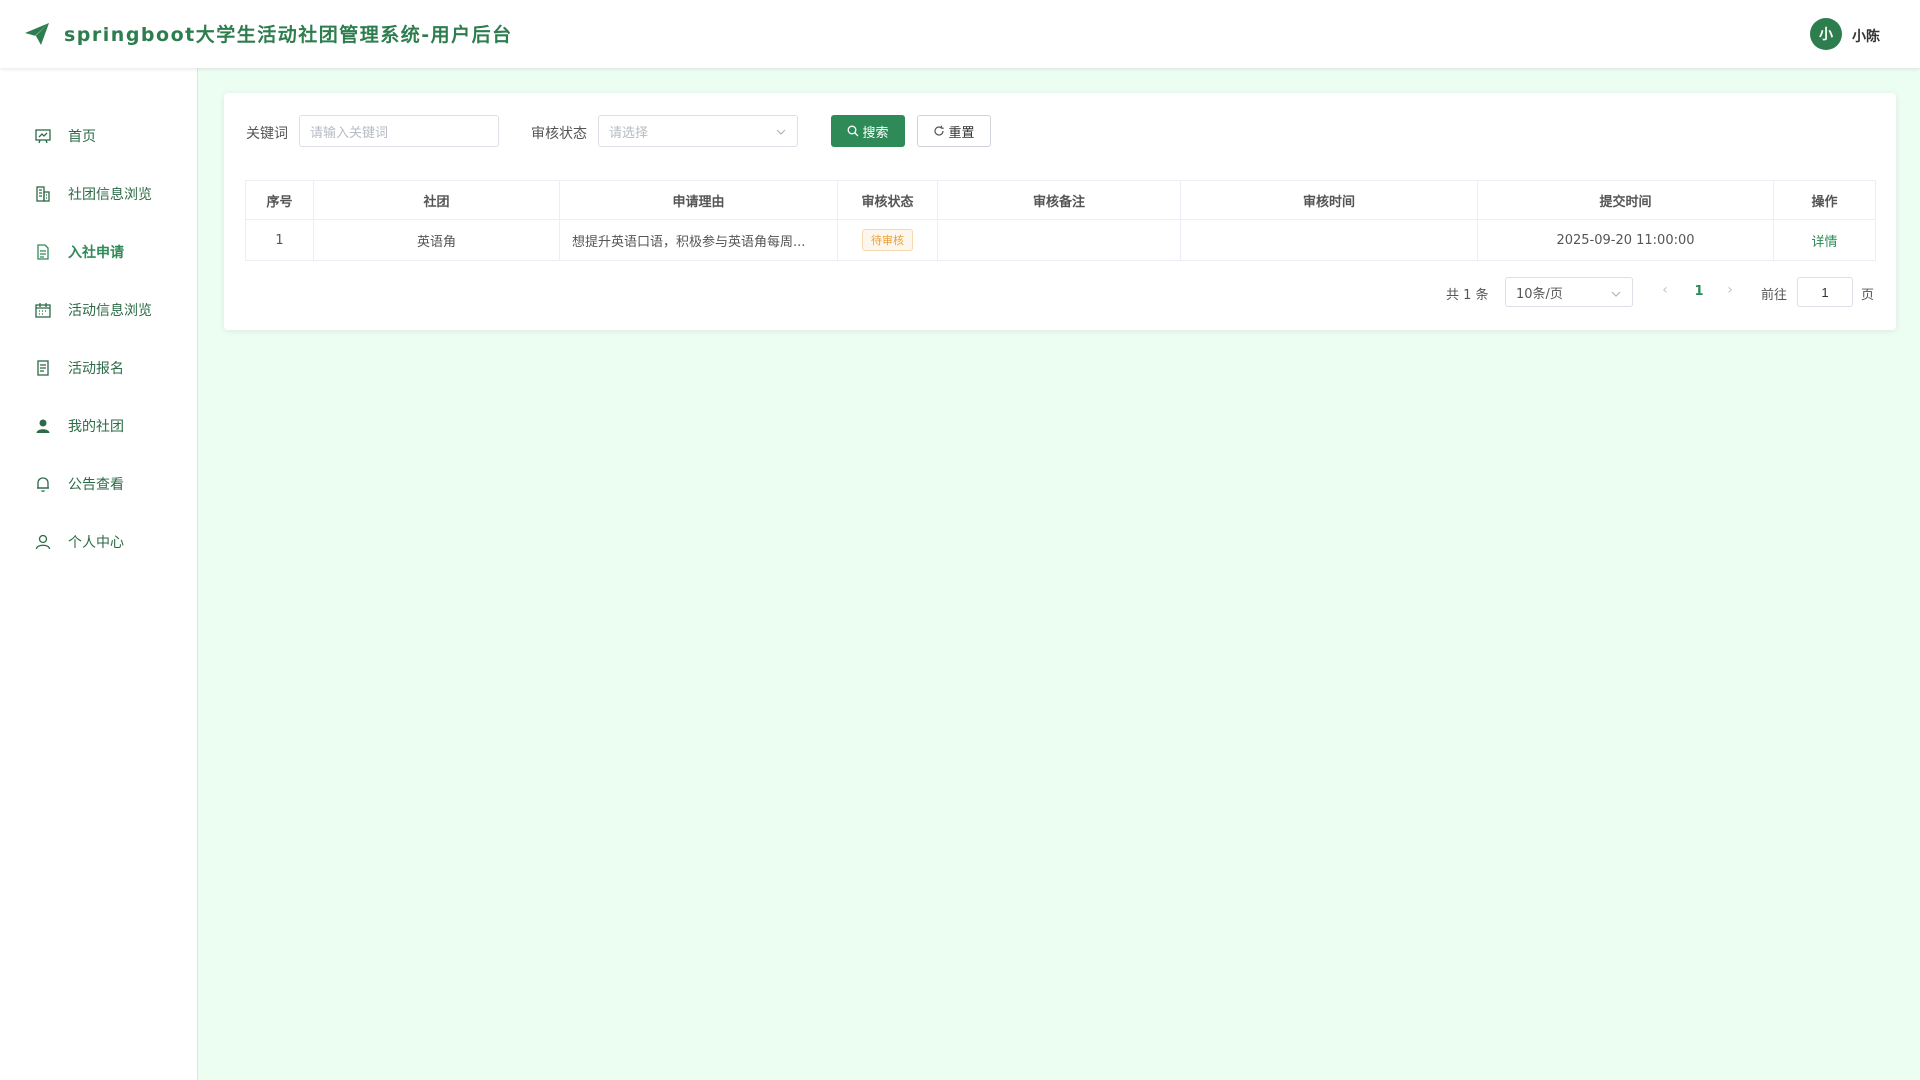  I want to click on keyword-label: 关键词, so click(267, 134).